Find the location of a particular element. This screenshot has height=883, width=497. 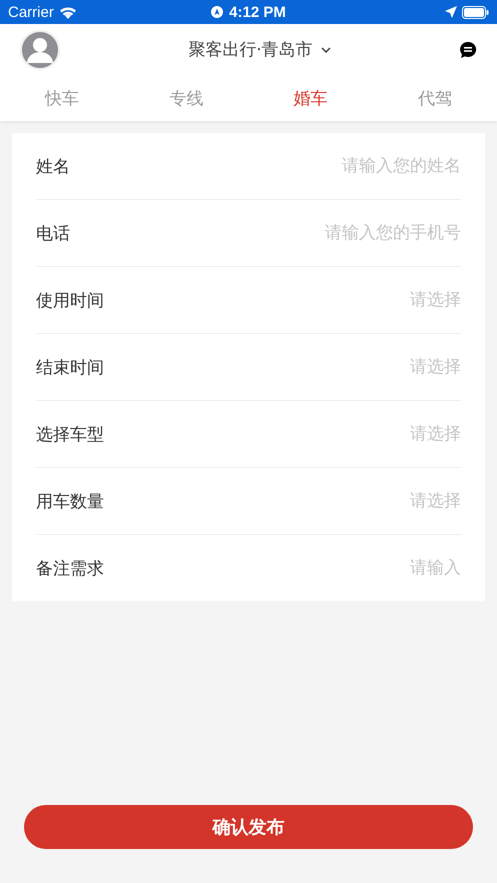

field-label: 选择车型 is located at coordinates (70, 435).